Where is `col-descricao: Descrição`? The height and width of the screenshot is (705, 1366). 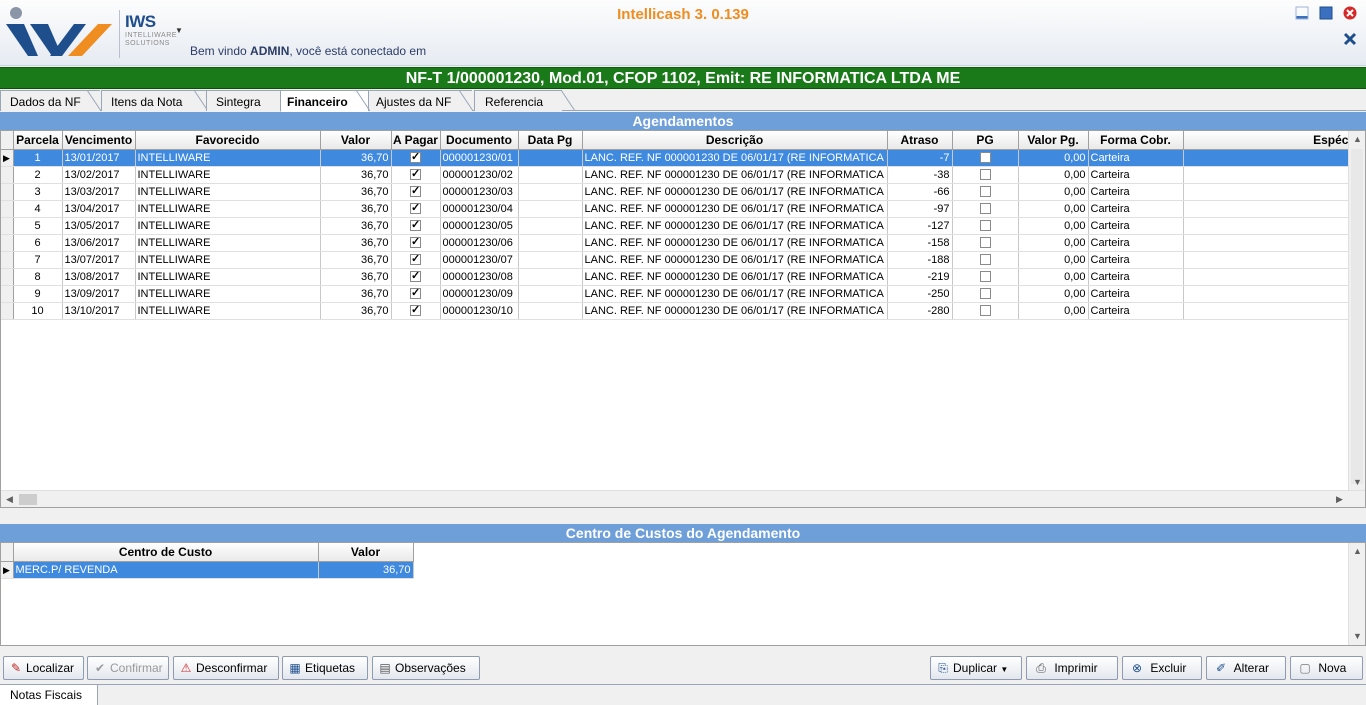 col-descricao: Descrição is located at coordinates (735, 140).